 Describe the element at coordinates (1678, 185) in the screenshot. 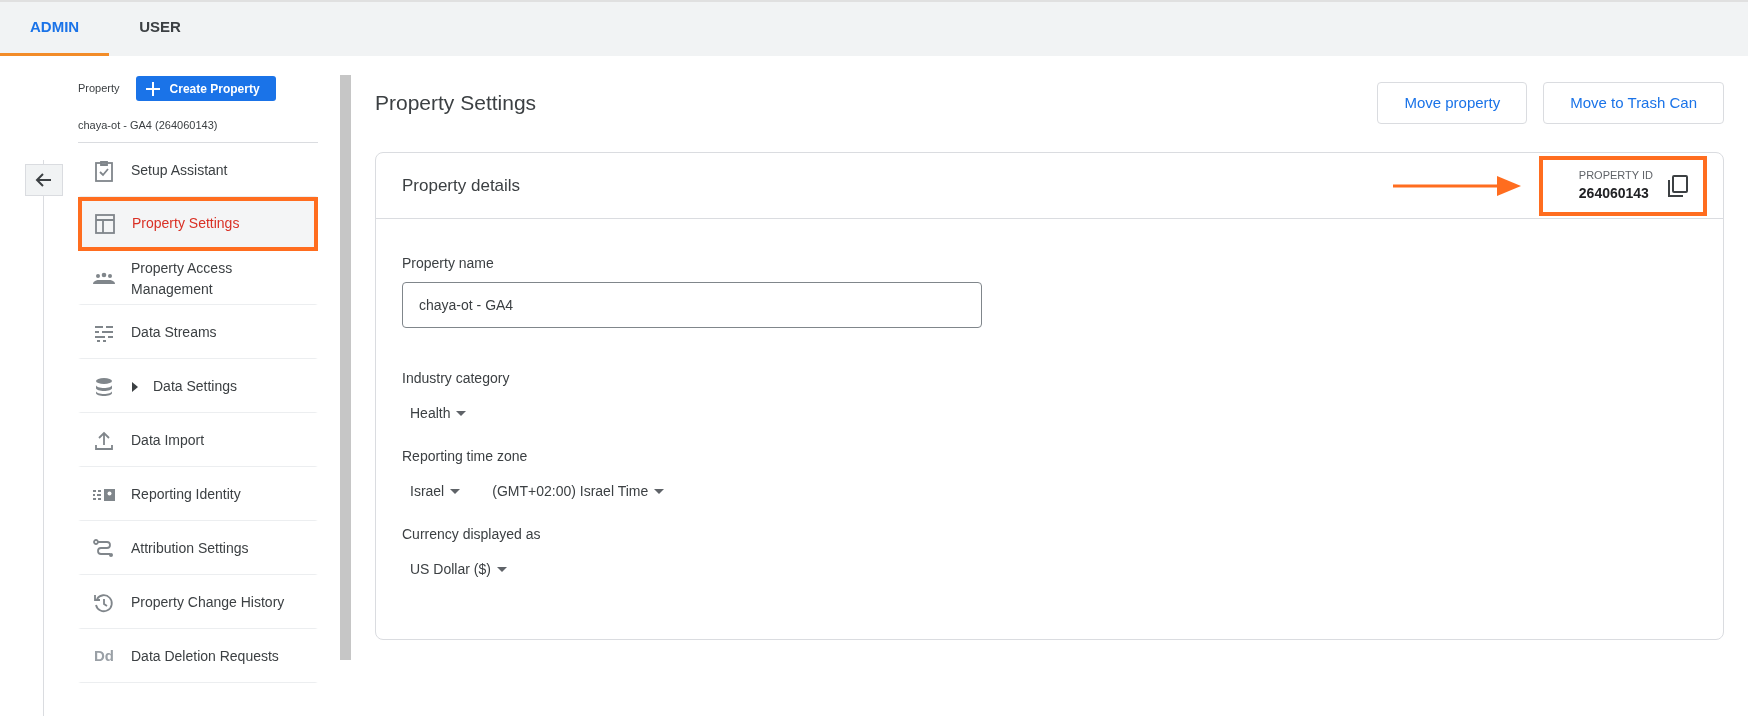

I see `copy-icon` at that location.